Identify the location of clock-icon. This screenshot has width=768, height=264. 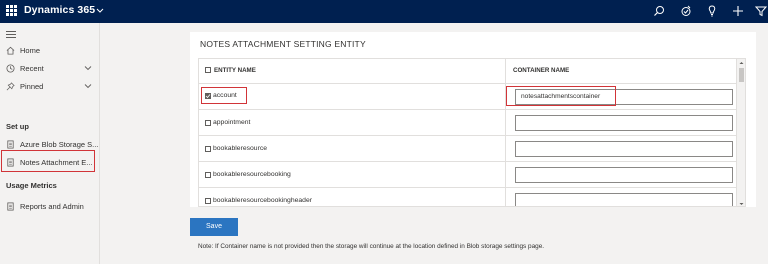
(10, 68).